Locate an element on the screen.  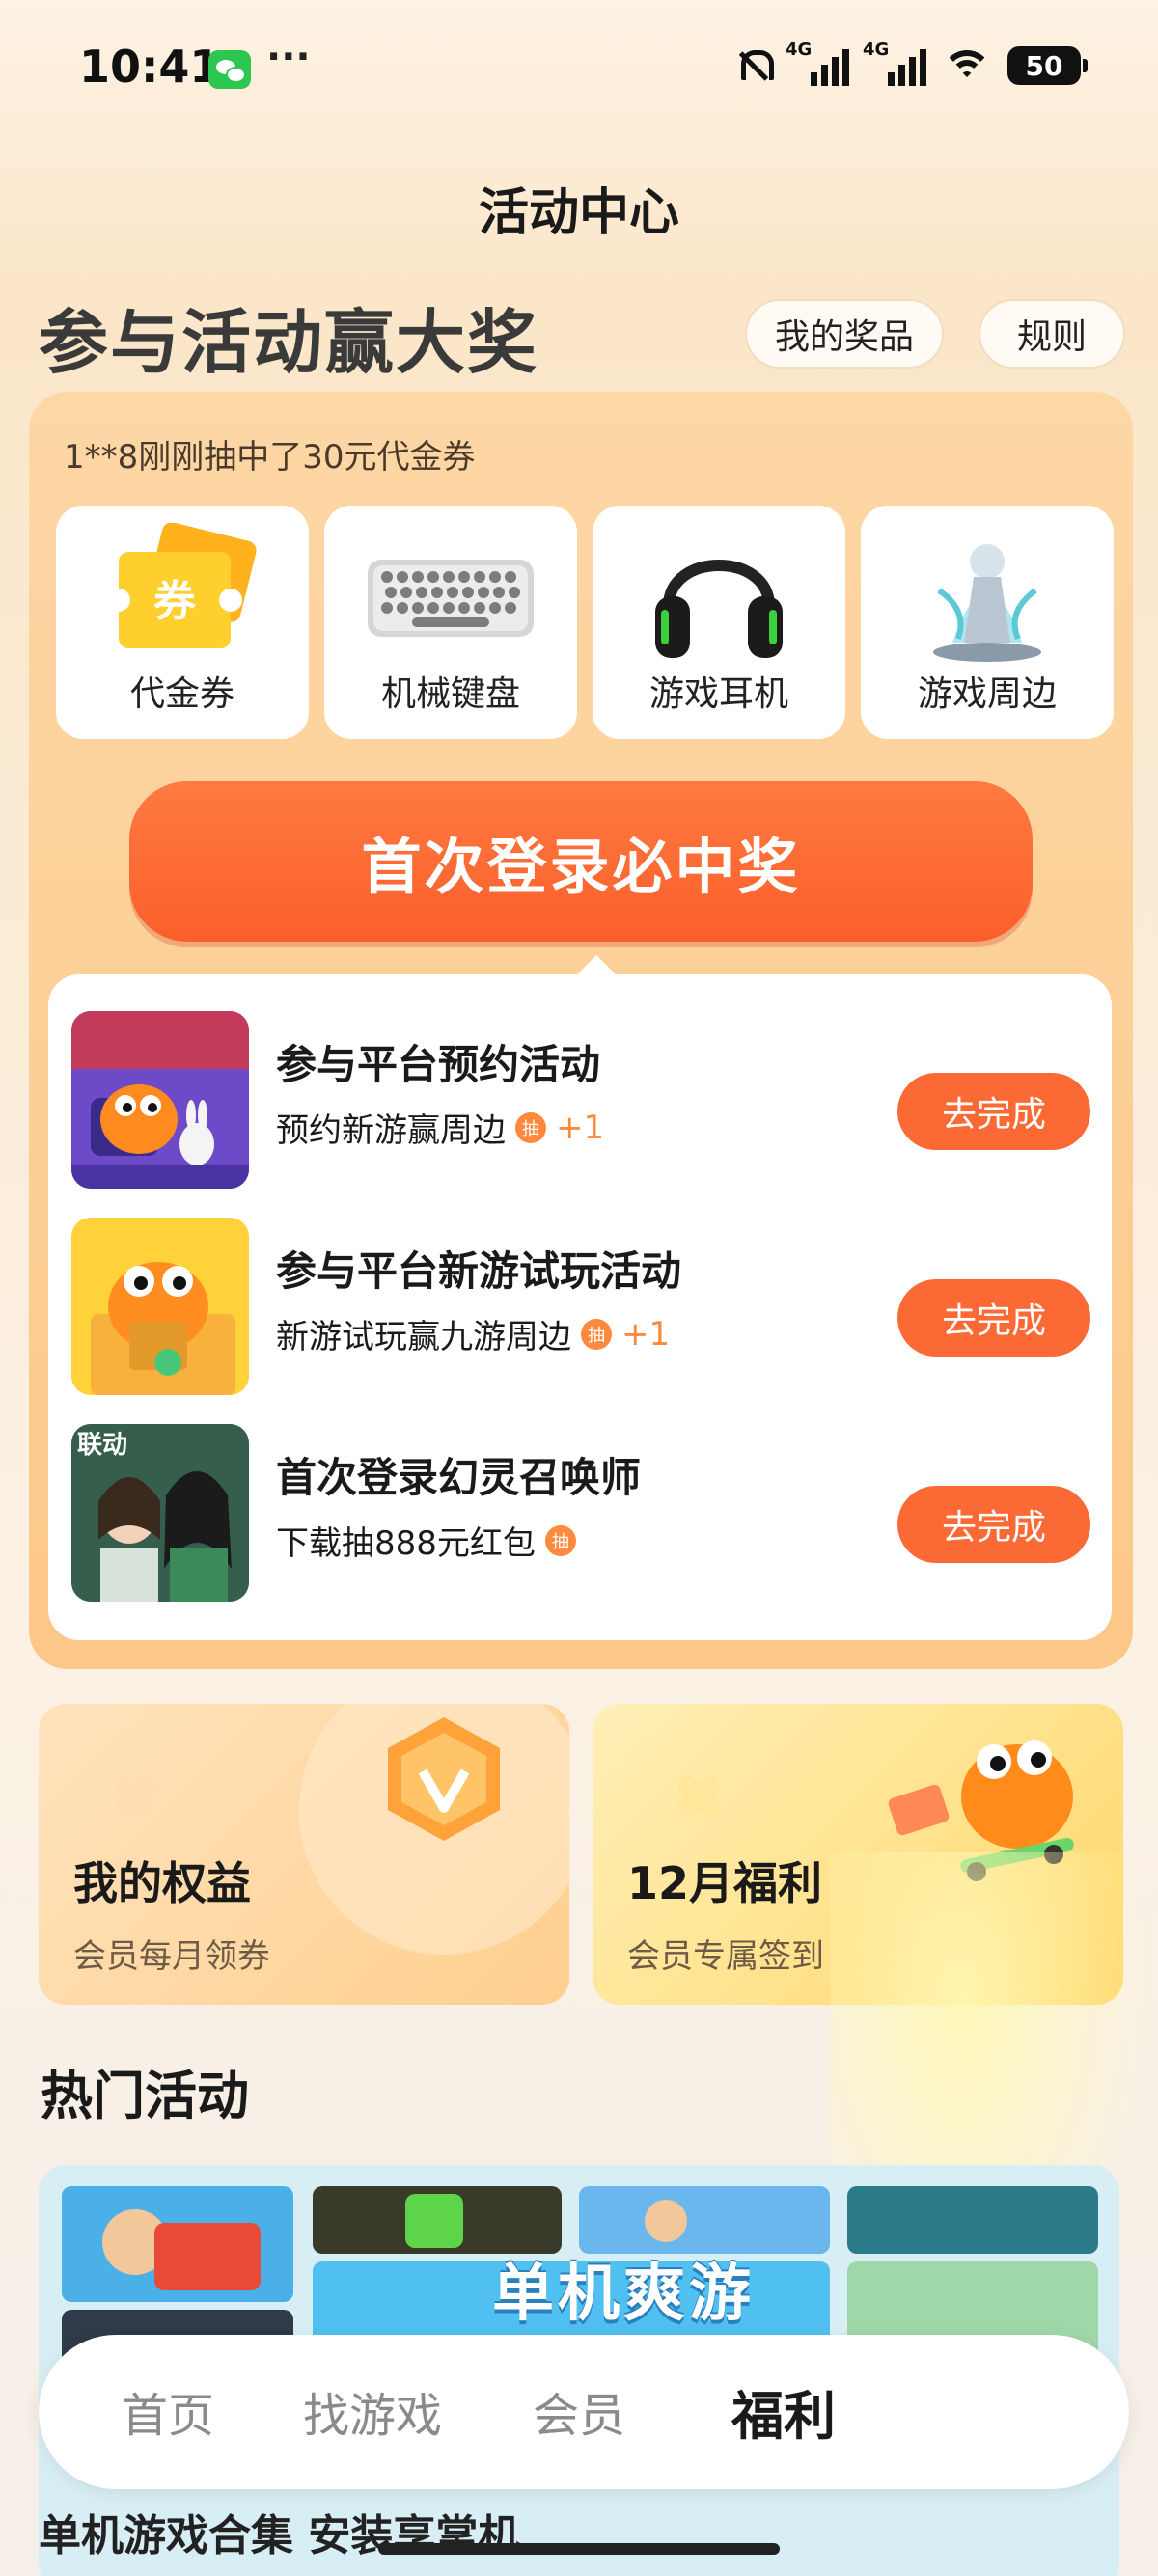
promo-title: 12月福利 is located at coordinates (725, 1883).